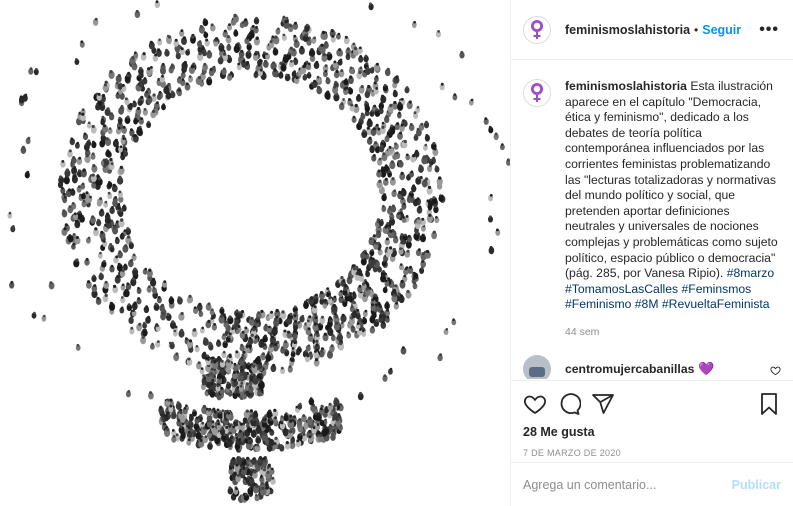 The height and width of the screenshot is (506, 793). What do you see at coordinates (652, 419) in the screenshot?
I see `post-actions: 28 Me gusta 7 DE MARZO DE 2020` at bounding box center [652, 419].